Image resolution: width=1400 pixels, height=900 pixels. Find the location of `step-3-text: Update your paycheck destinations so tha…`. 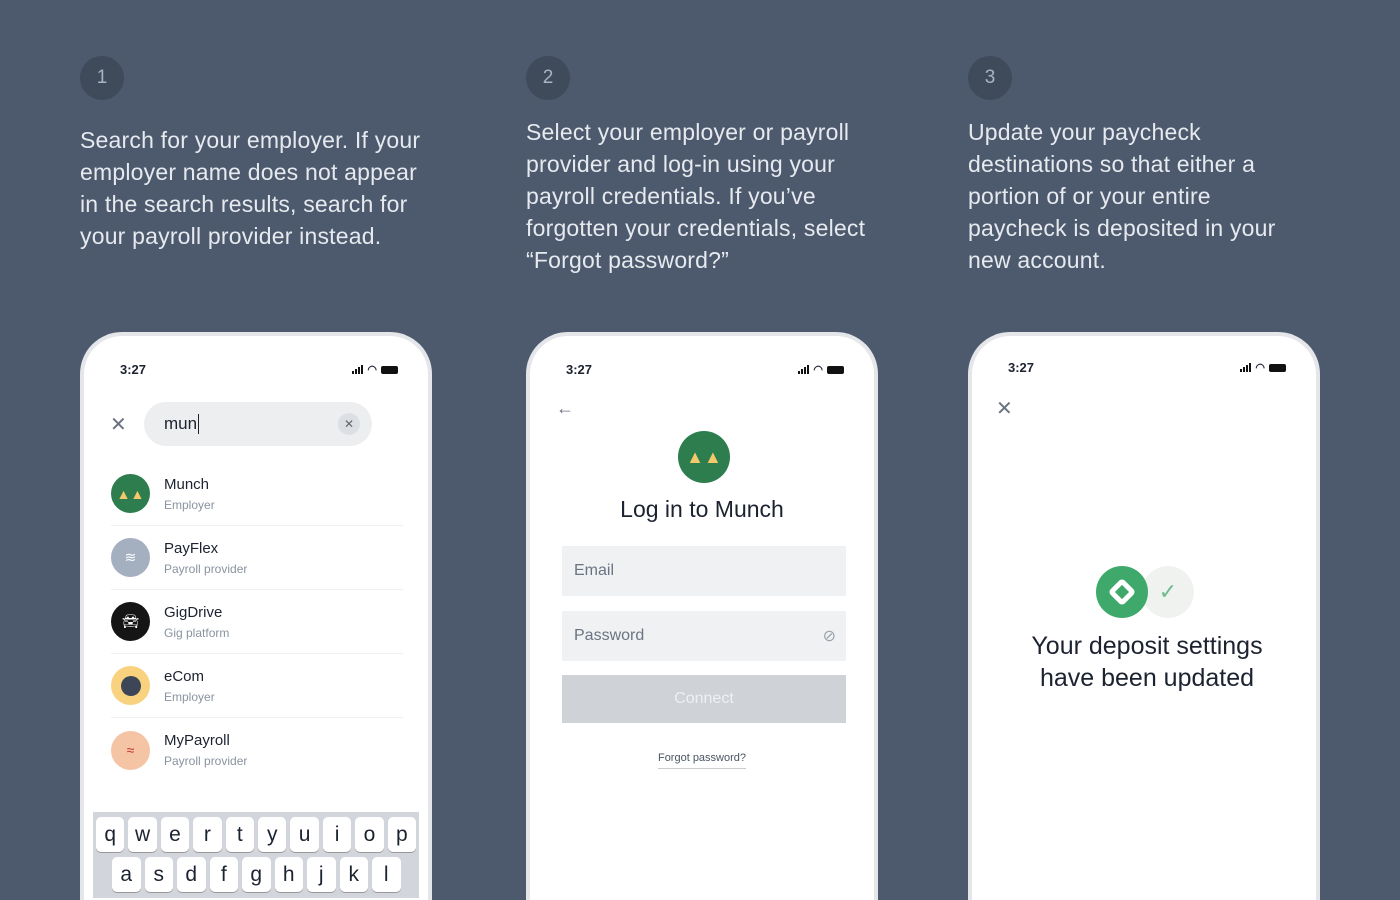

step-3-text: Update your paycheck destinations so tha… is located at coordinates (1122, 196).